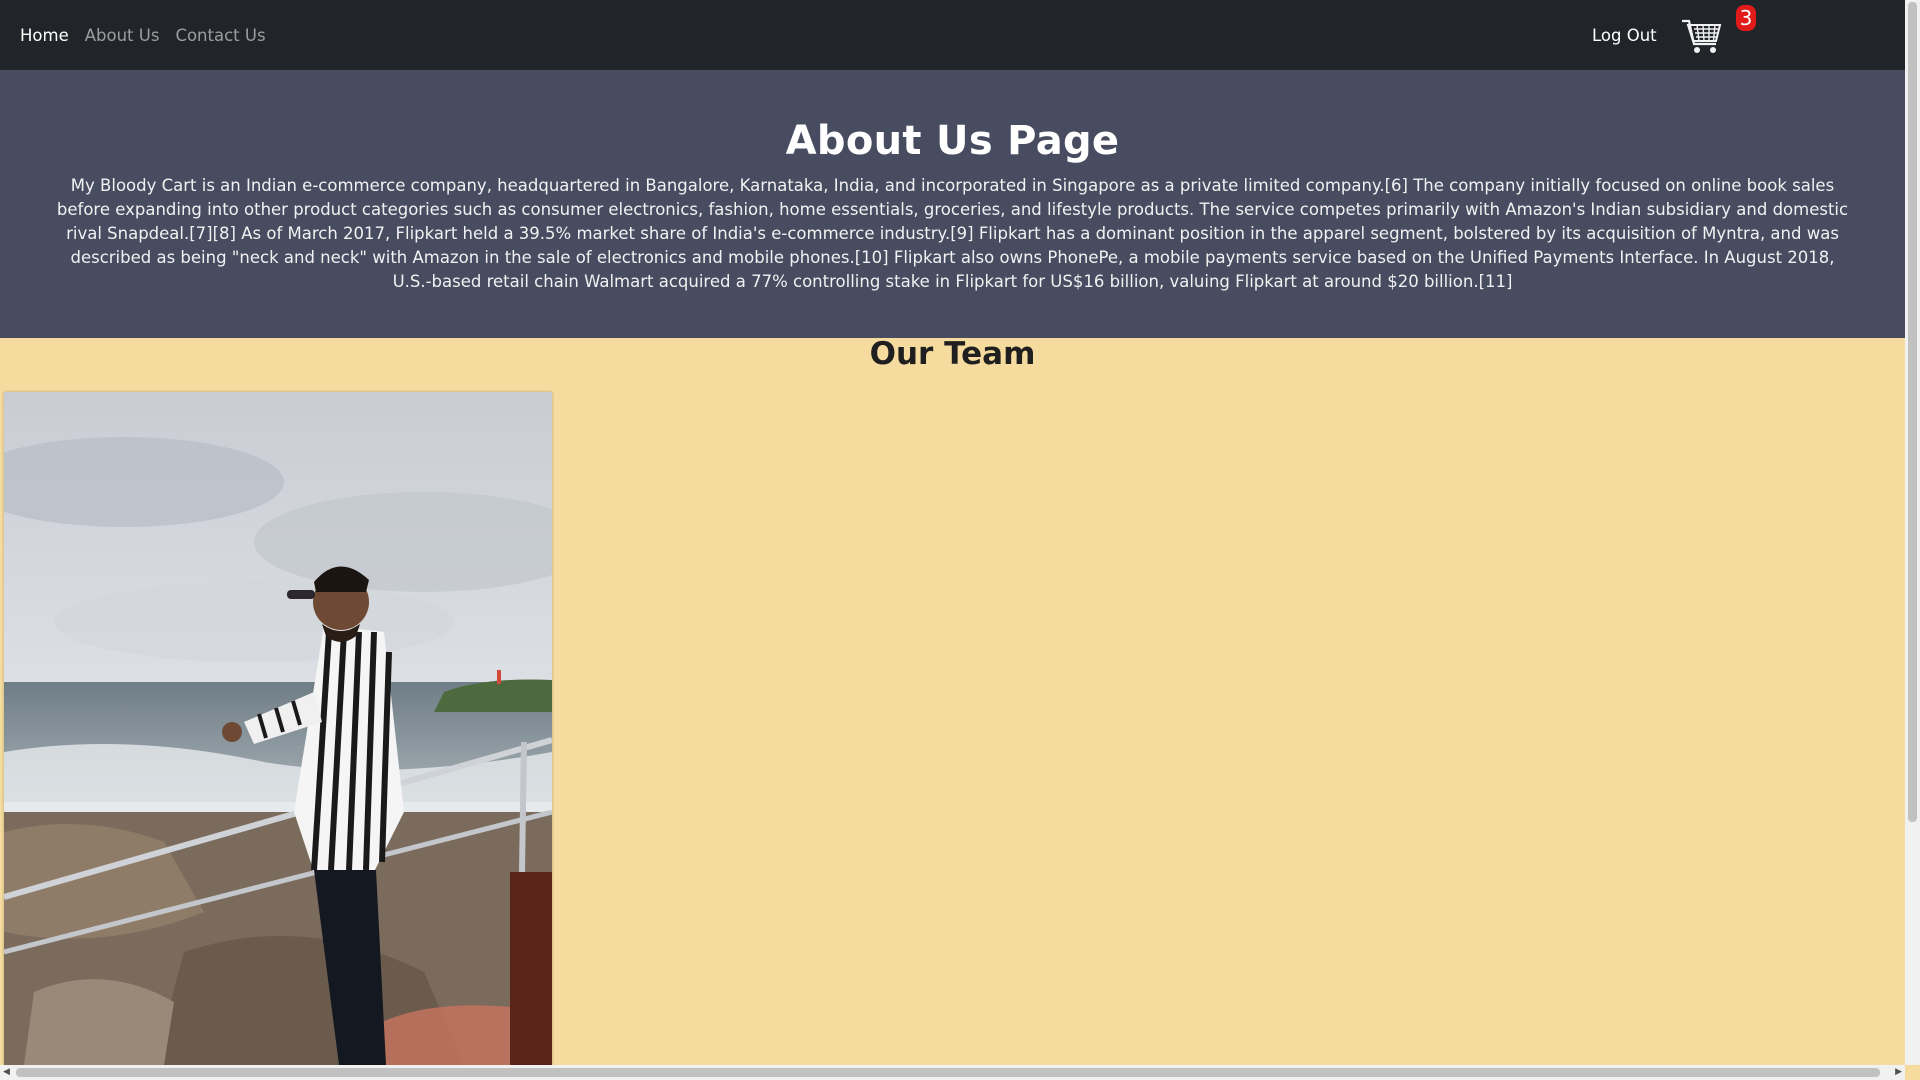 The width and height of the screenshot is (1920, 1080). I want to click on logout-button: Log Out, so click(1624, 35).